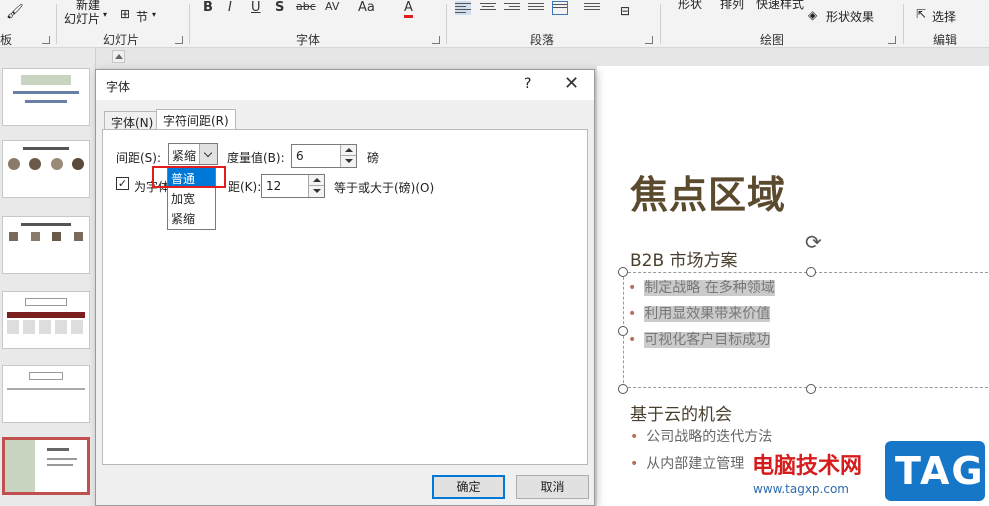 Image resolution: width=989 pixels, height=506 pixels. Describe the element at coordinates (118, 56) in the screenshot. I see `scroll-up-button` at that location.